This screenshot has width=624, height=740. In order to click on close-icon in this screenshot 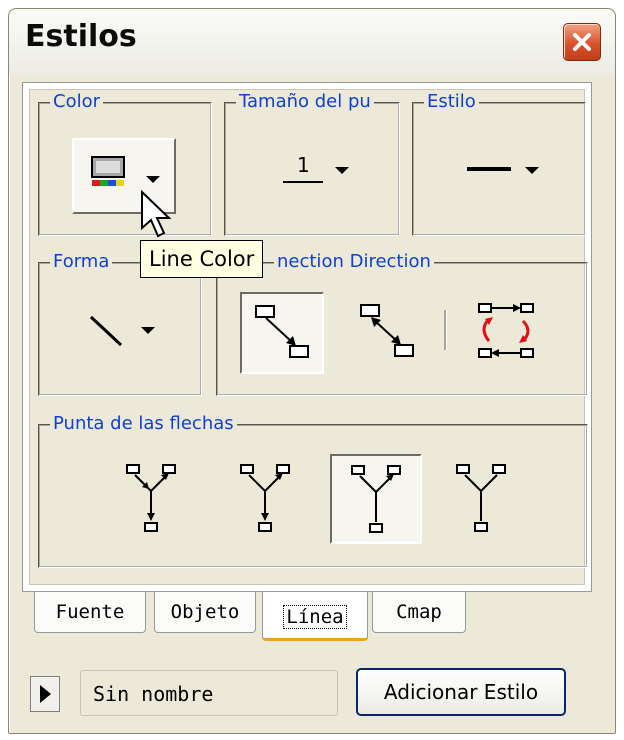, I will do `click(582, 42)`.